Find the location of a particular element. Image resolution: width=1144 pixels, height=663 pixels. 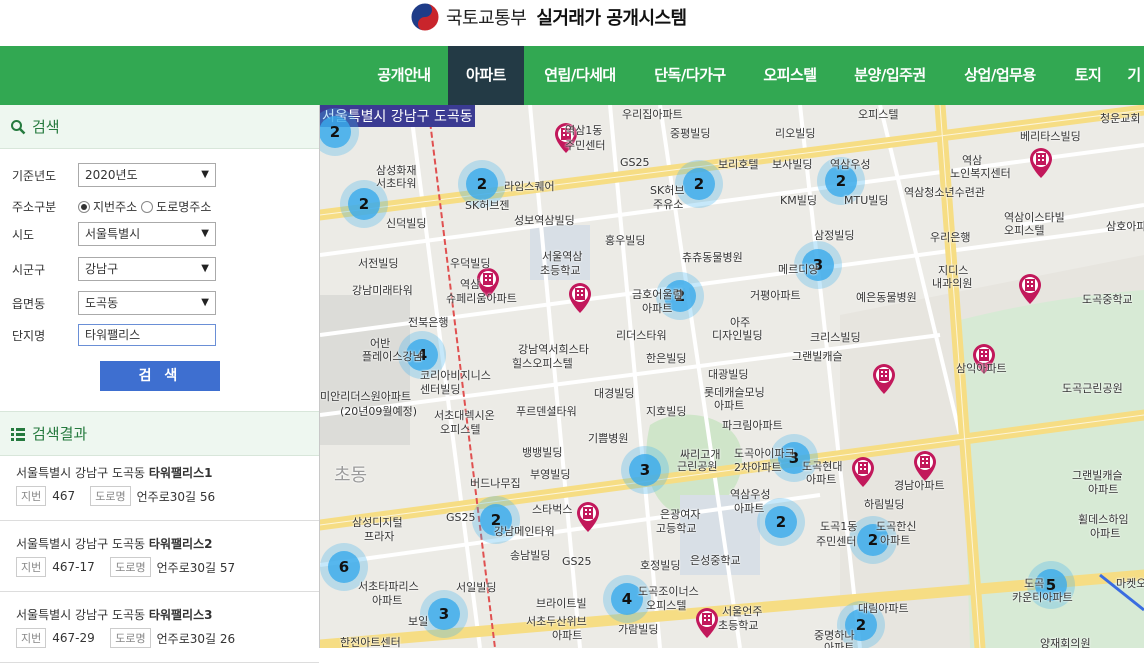

result-jibun: 467-29 is located at coordinates (73, 638).